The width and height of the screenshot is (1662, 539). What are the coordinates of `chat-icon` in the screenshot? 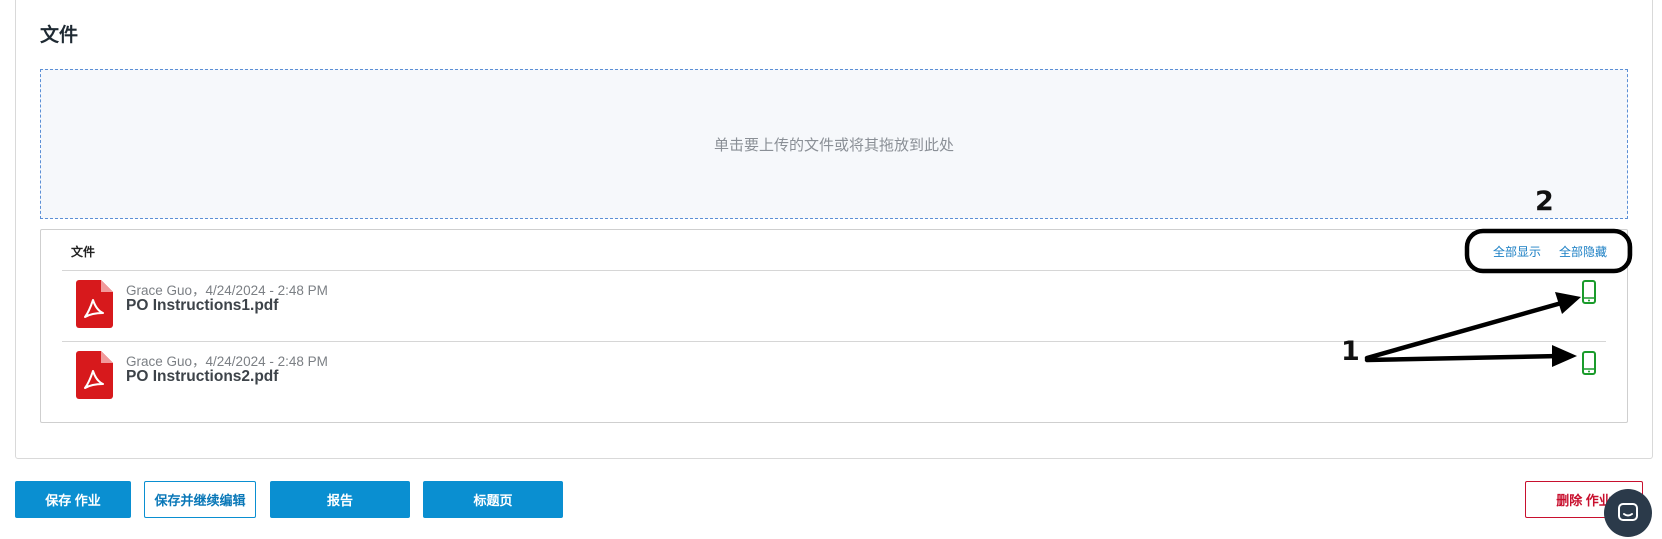 It's located at (1628, 512).